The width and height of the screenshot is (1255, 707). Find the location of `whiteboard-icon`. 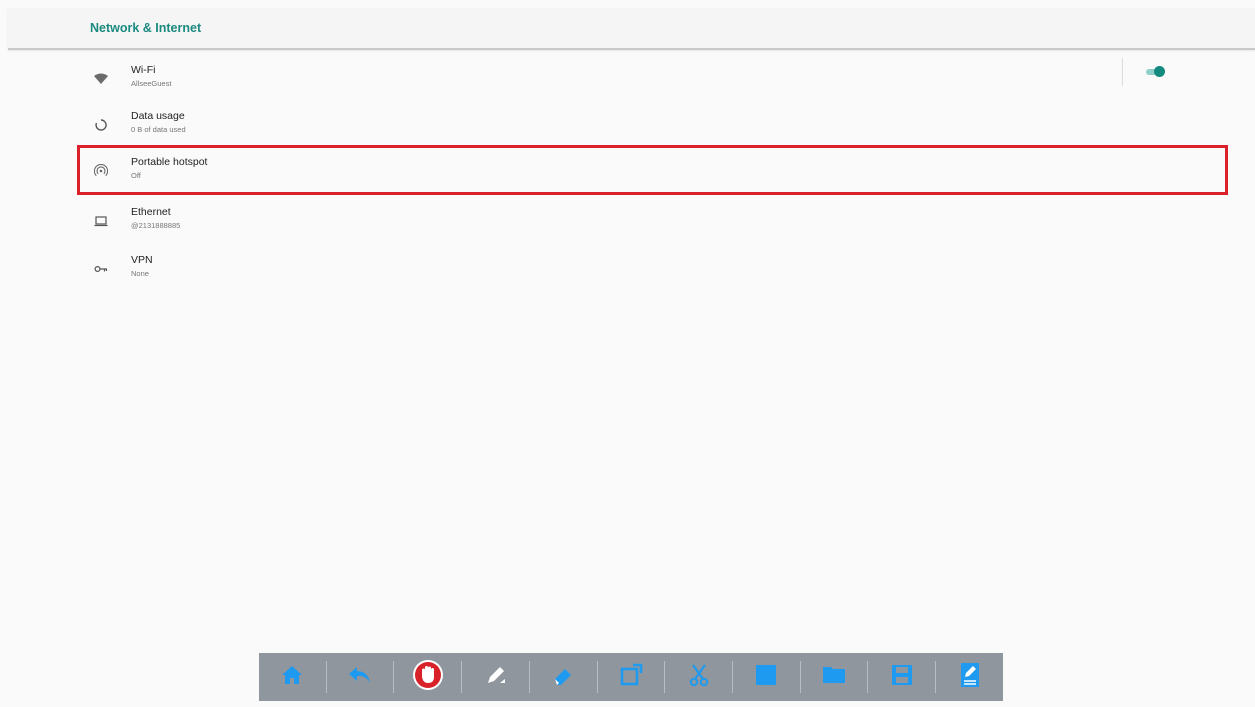

whiteboard-icon is located at coordinates (766, 677).